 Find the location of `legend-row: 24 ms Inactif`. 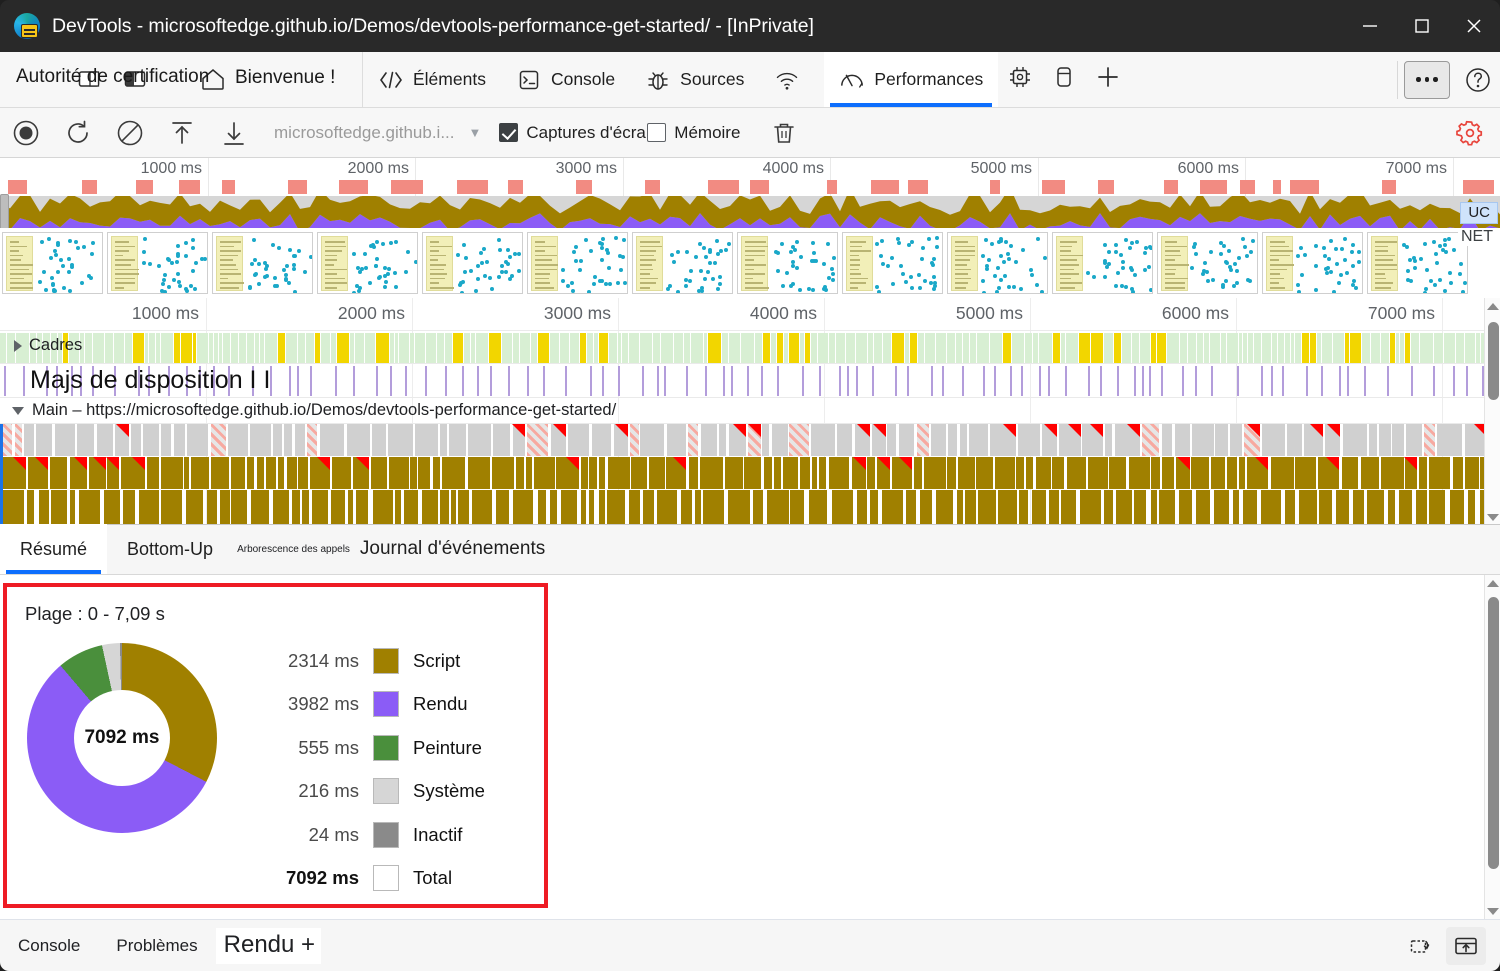

legend-row: 24 ms Inactif is located at coordinates (392, 835).